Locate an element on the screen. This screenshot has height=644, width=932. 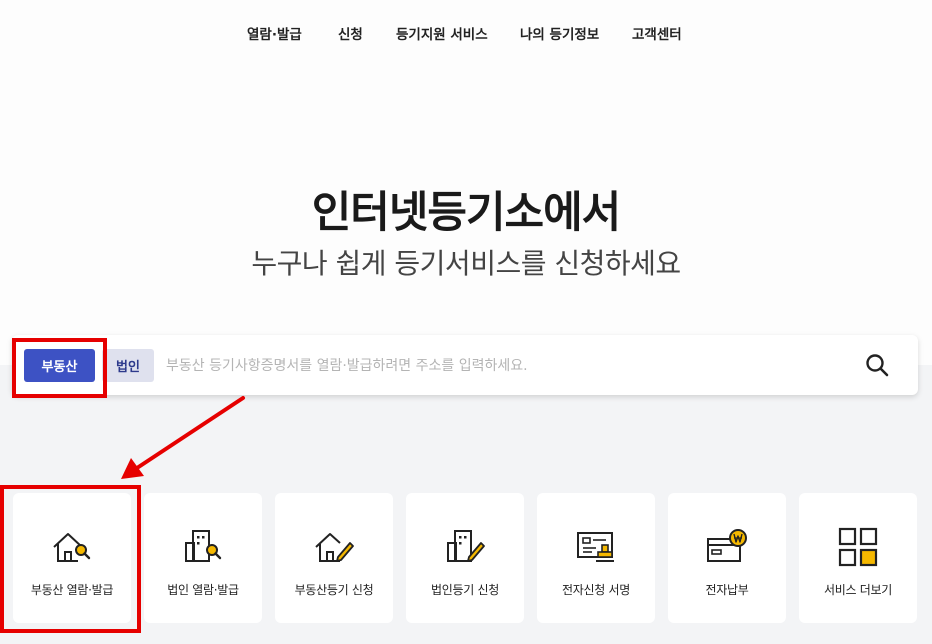
tab-corporation: 법인 is located at coordinates (128, 365).